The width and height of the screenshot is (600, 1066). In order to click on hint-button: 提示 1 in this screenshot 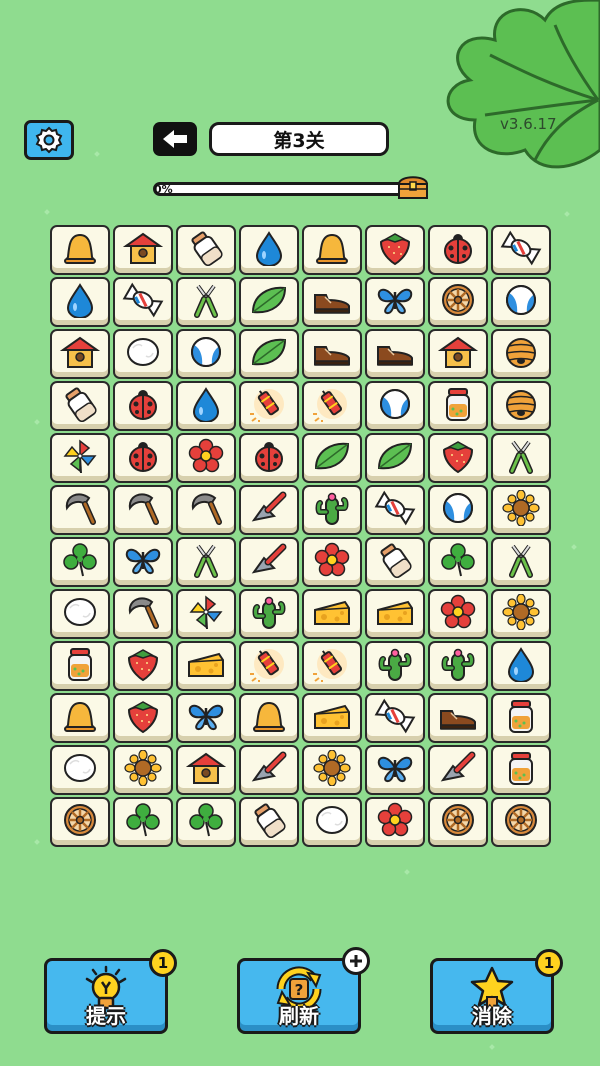, I will do `click(110, 991)`.